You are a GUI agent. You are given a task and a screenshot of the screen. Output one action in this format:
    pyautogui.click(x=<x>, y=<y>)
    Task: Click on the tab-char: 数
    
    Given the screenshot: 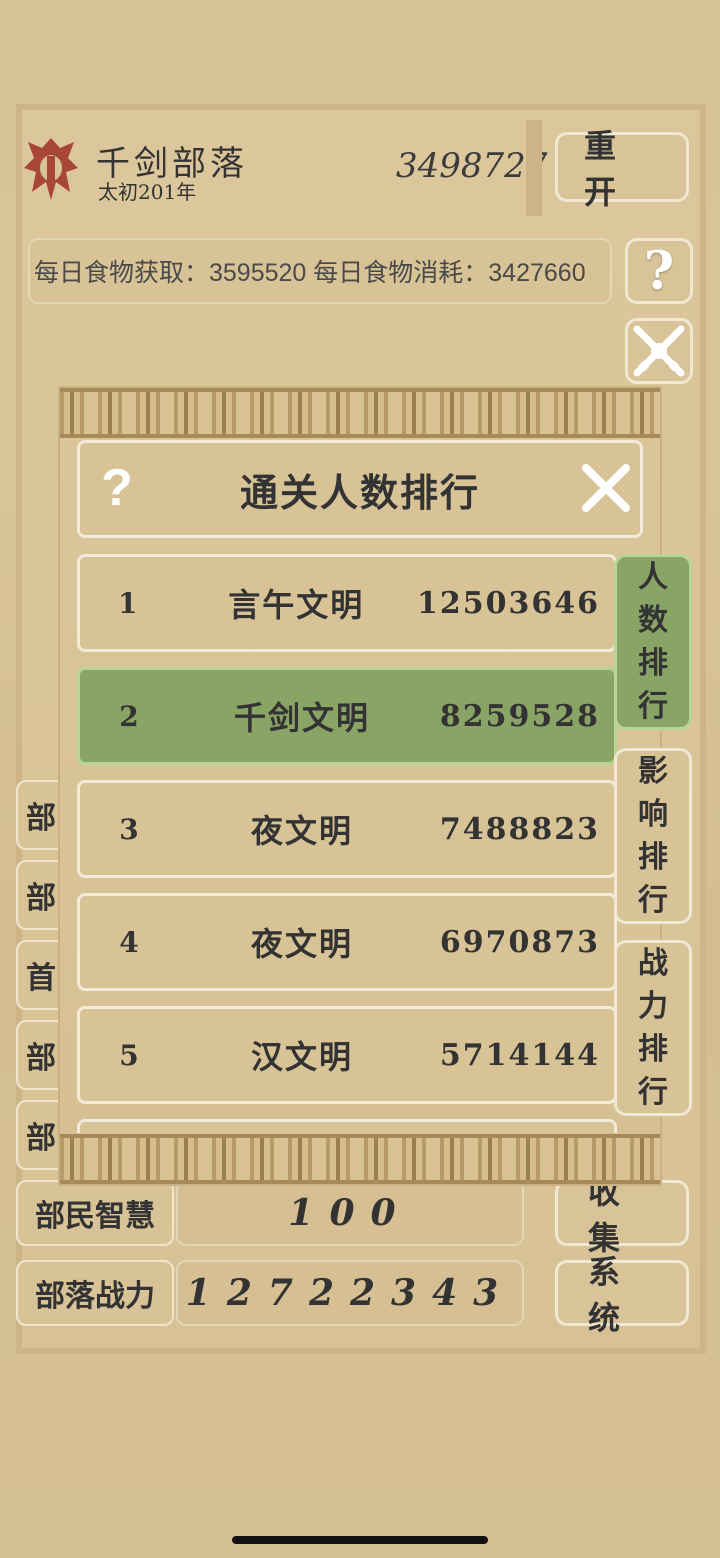 What is the action you would take?
    pyautogui.click(x=653, y=620)
    